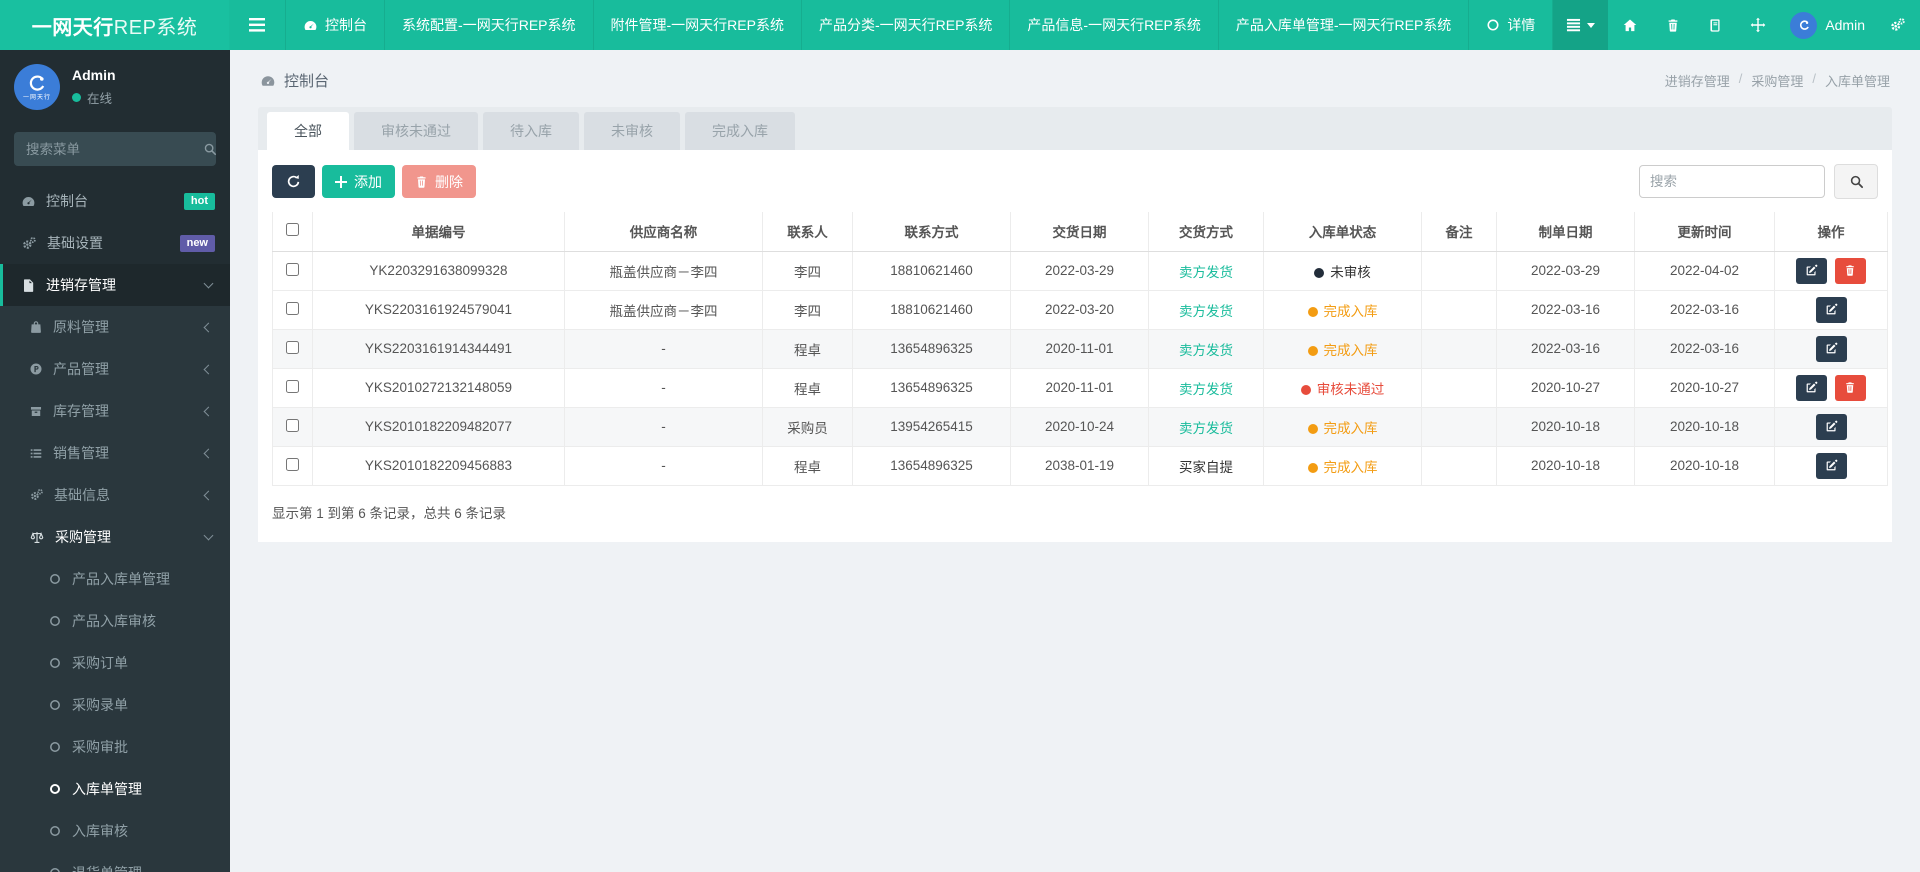 This screenshot has width=1920, height=872. I want to click on circle-o-icon, so click(55, 869).